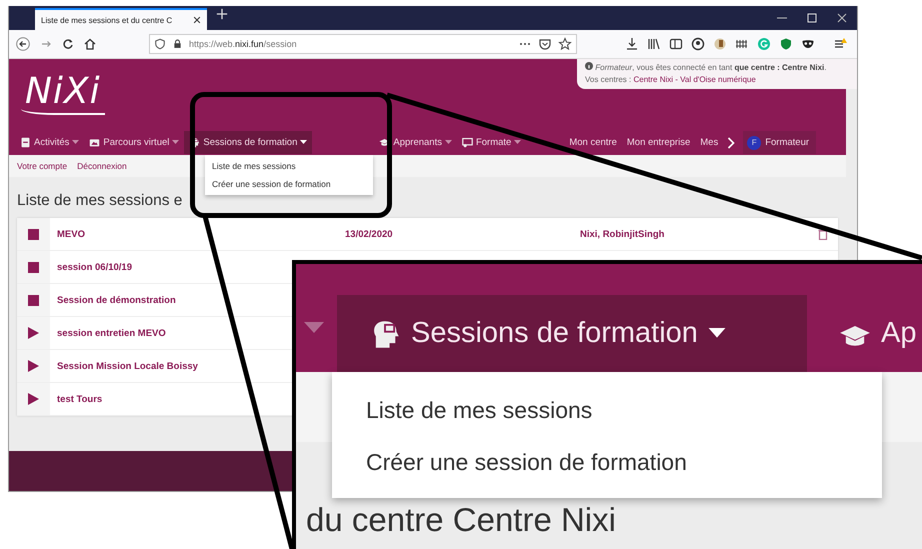 Image resolution: width=922 pixels, height=549 pixels. What do you see at coordinates (877, 333) in the screenshot?
I see `nav-menu-item: Ap` at bounding box center [877, 333].